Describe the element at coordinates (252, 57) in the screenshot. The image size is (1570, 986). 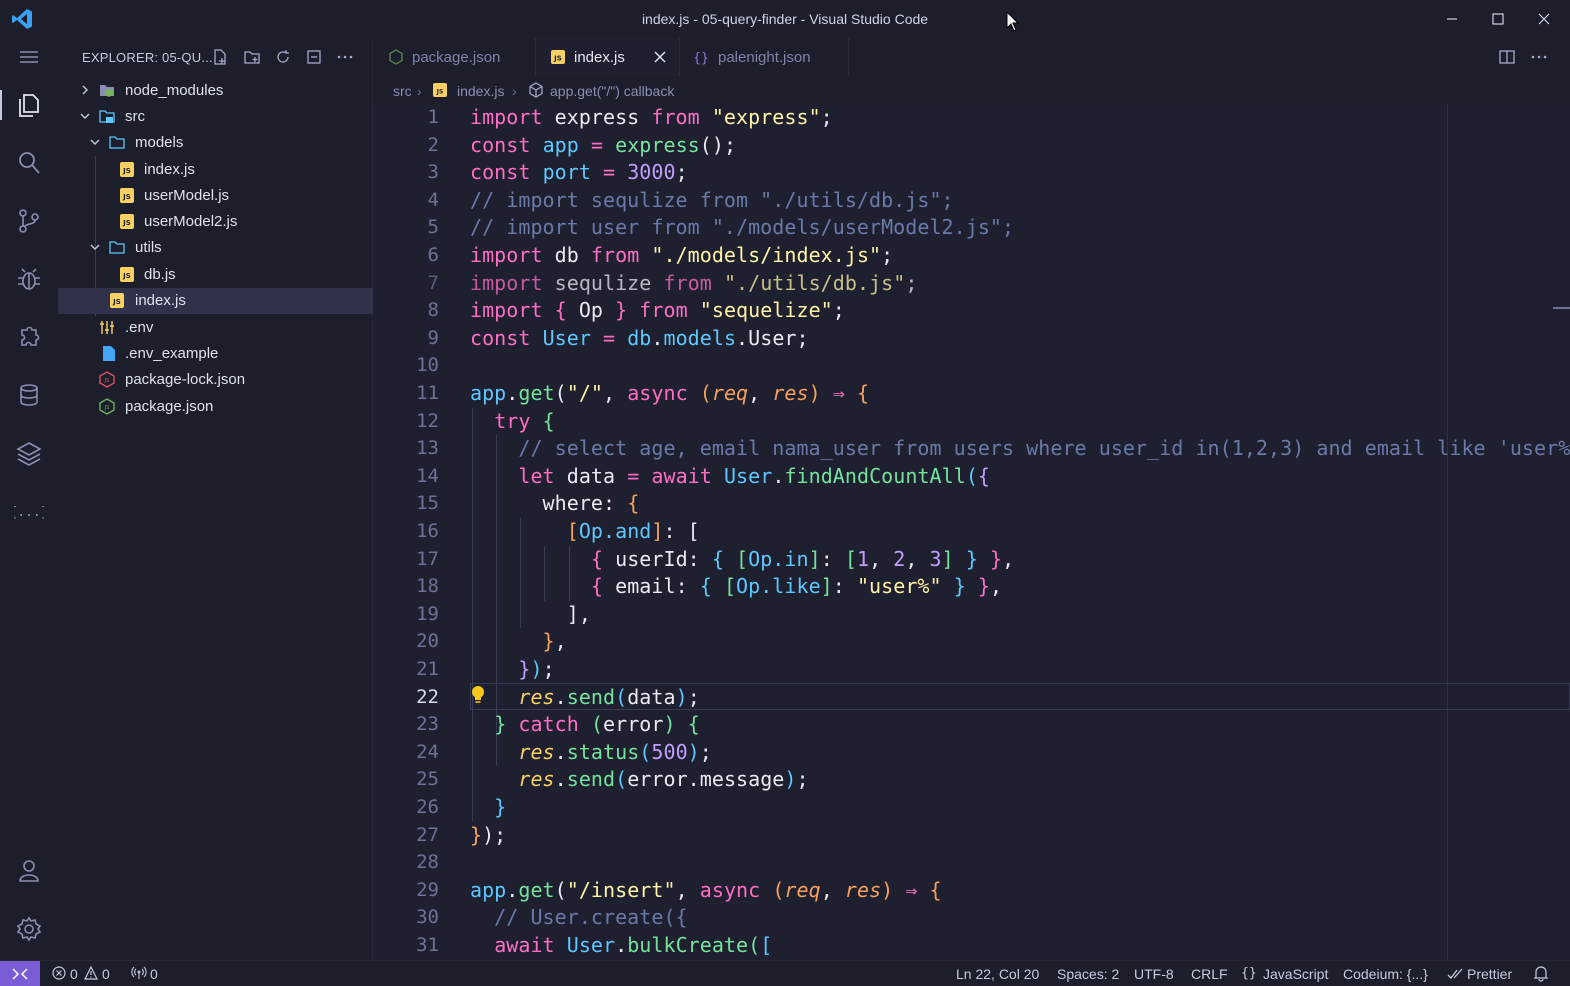
I see `new-folder-icon` at that location.